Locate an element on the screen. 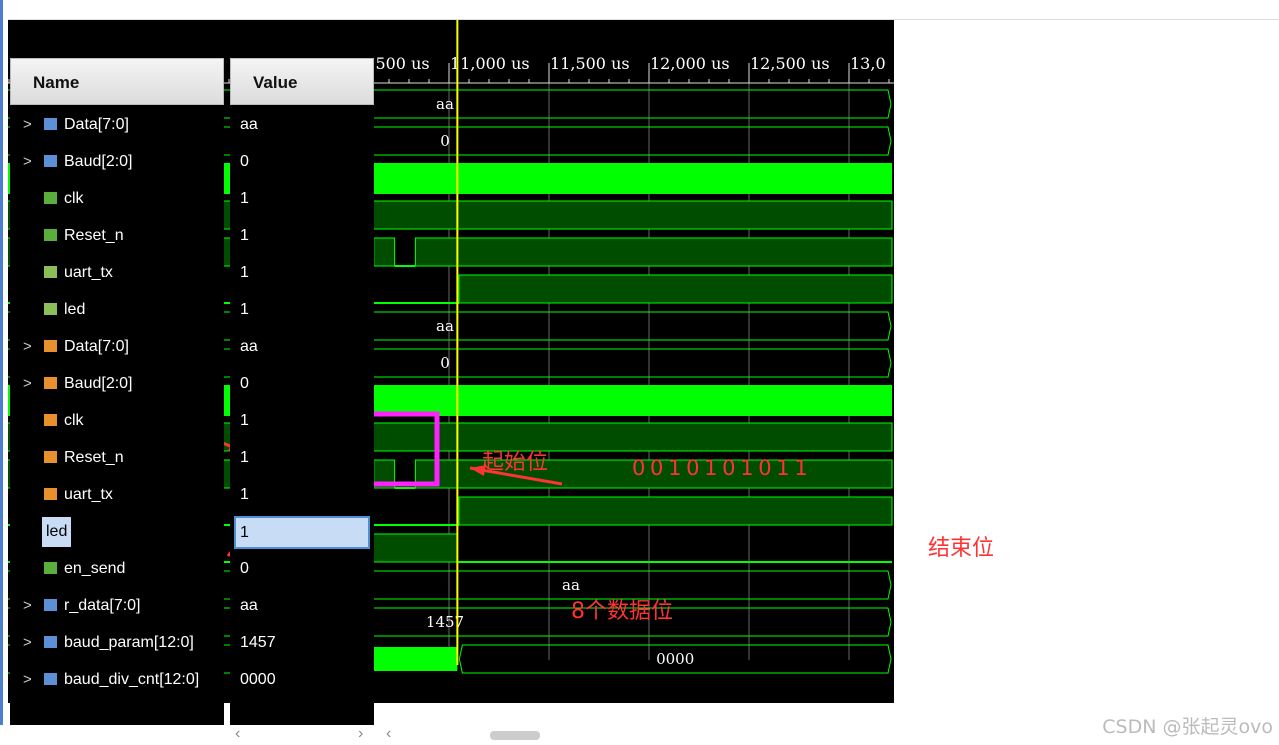  signal-name: baud_param[12:0] is located at coordinates (129, 642).